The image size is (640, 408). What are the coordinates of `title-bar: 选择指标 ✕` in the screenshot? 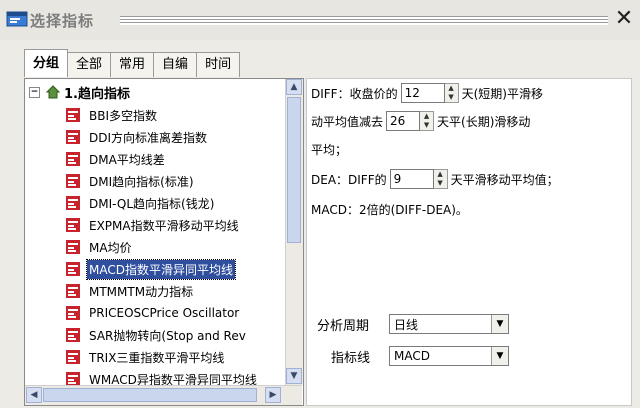 It's located at (320, 20).